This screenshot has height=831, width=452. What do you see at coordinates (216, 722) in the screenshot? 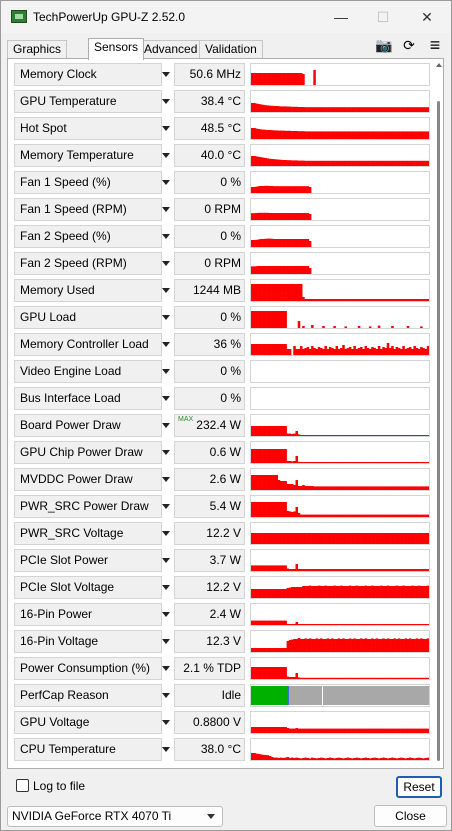
I see `sensor-value-text: 0.8800 V` at bounding box center [216, 722].